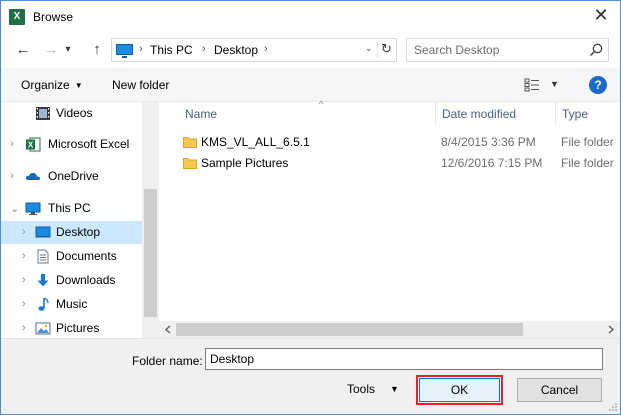  I want to click on sidebar-item-label: Music, so click(72, 304).